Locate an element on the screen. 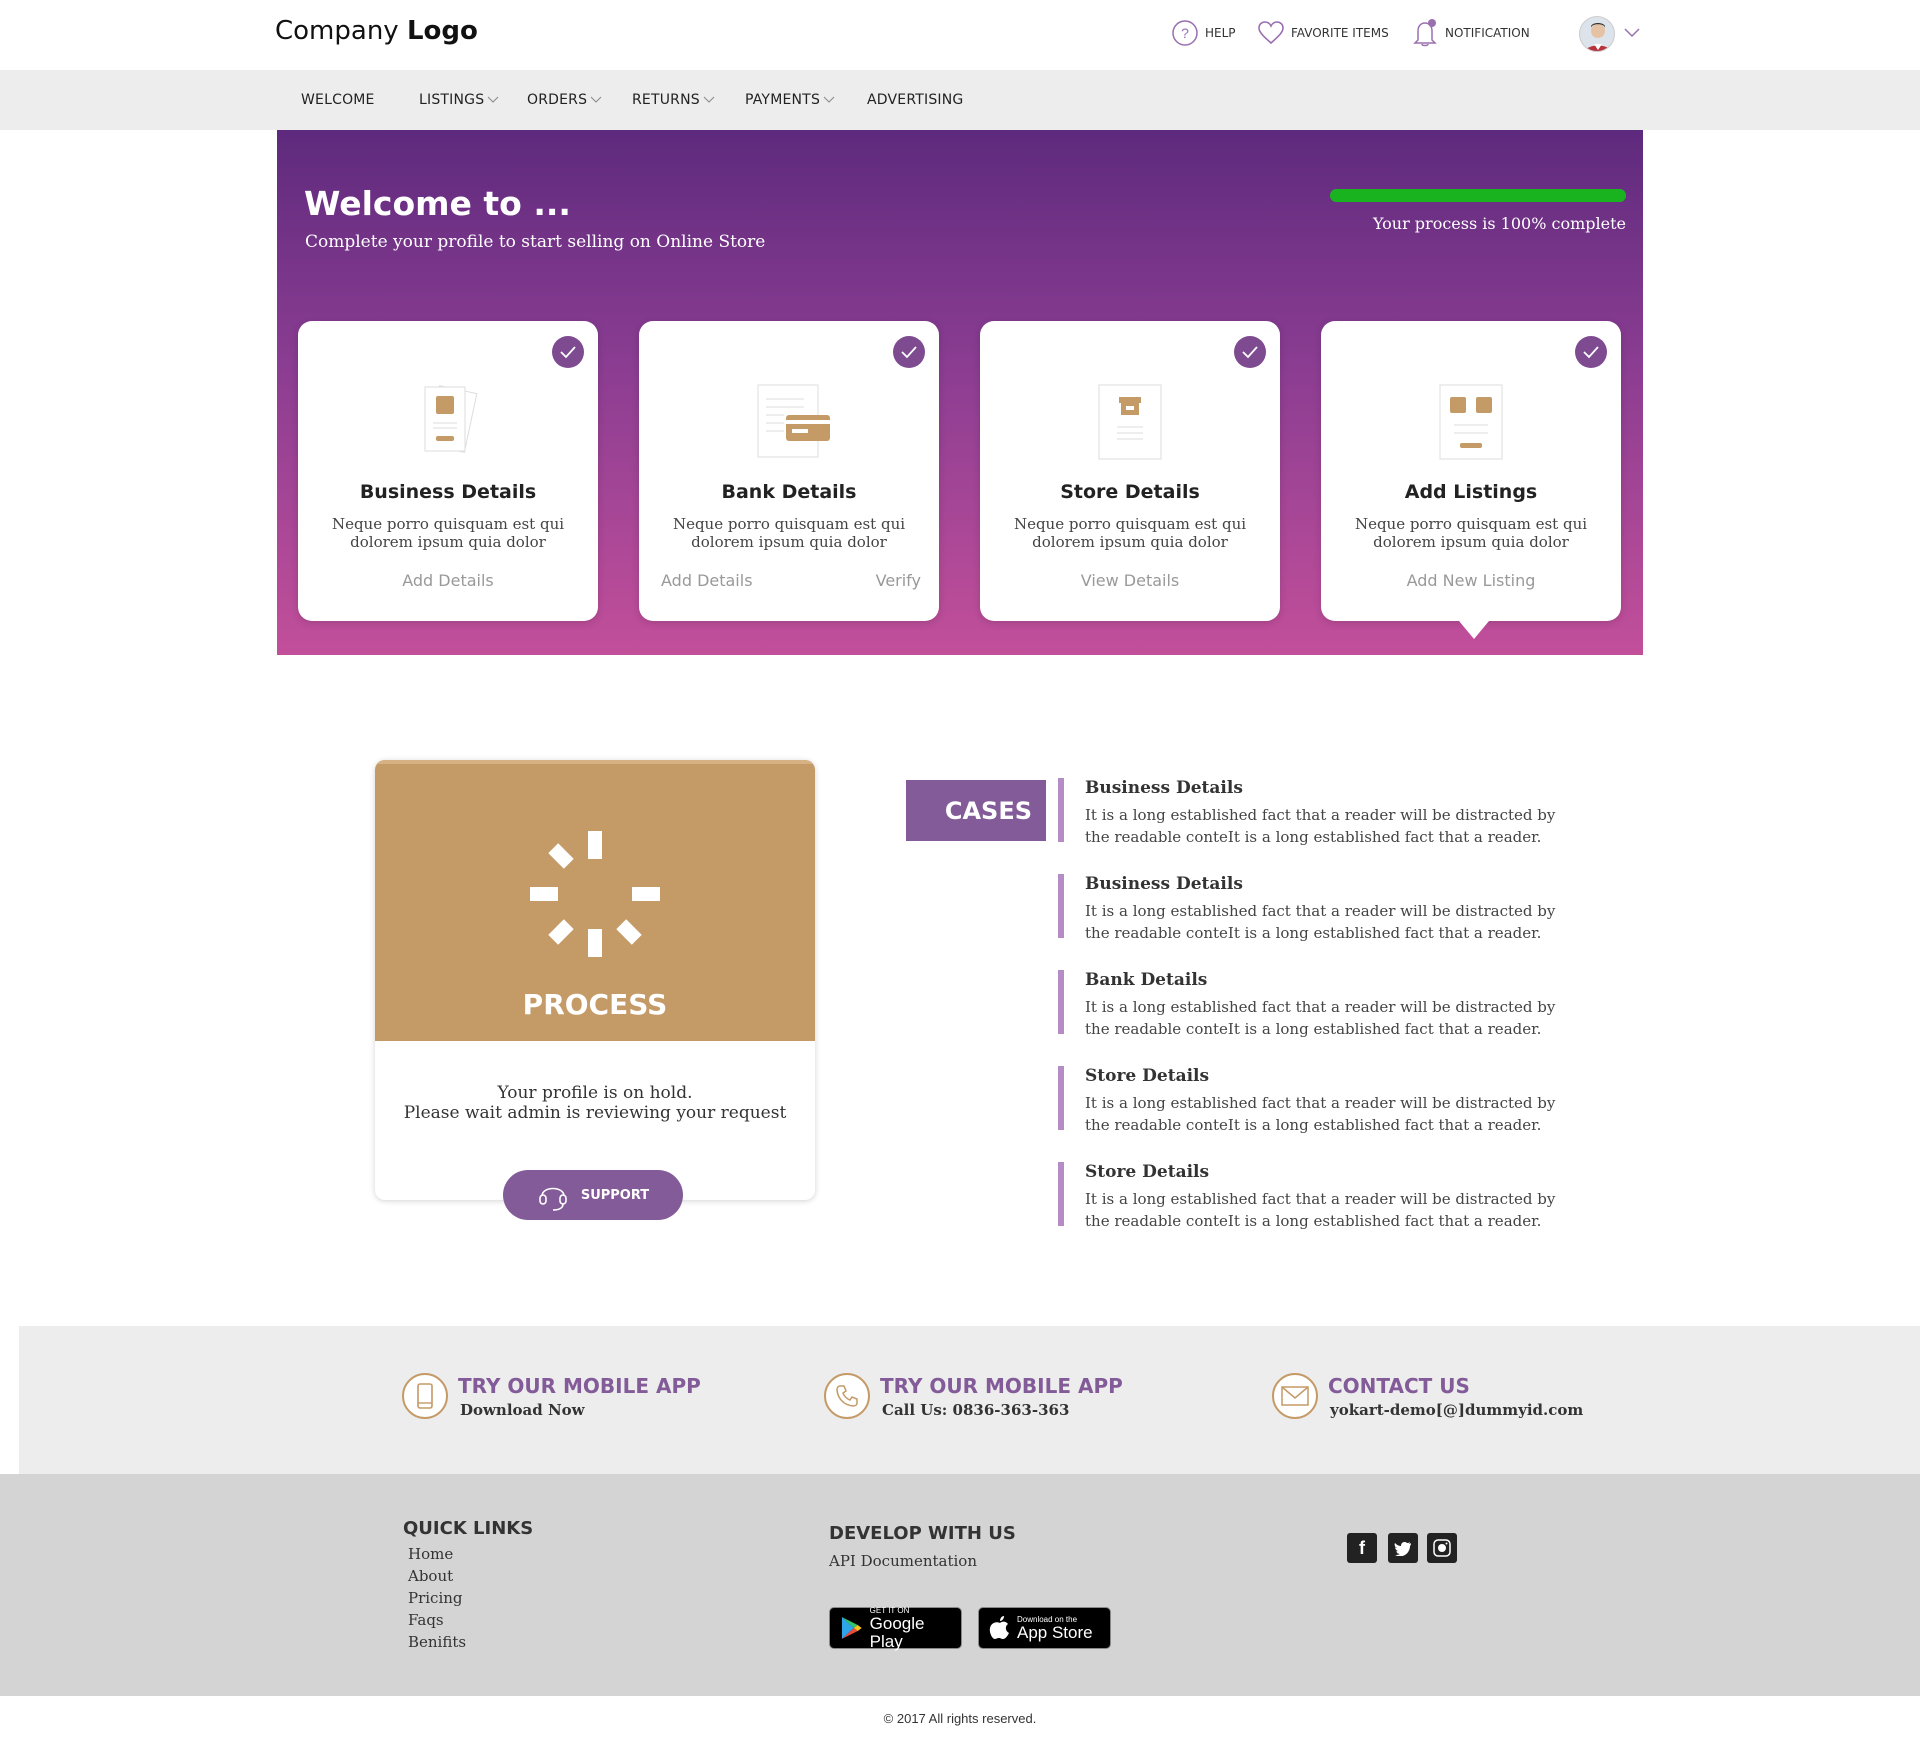 Image resolution: width=1920 pixels, height=1744 pixels. help-icon: ? is located at coordinates (1185, 33).